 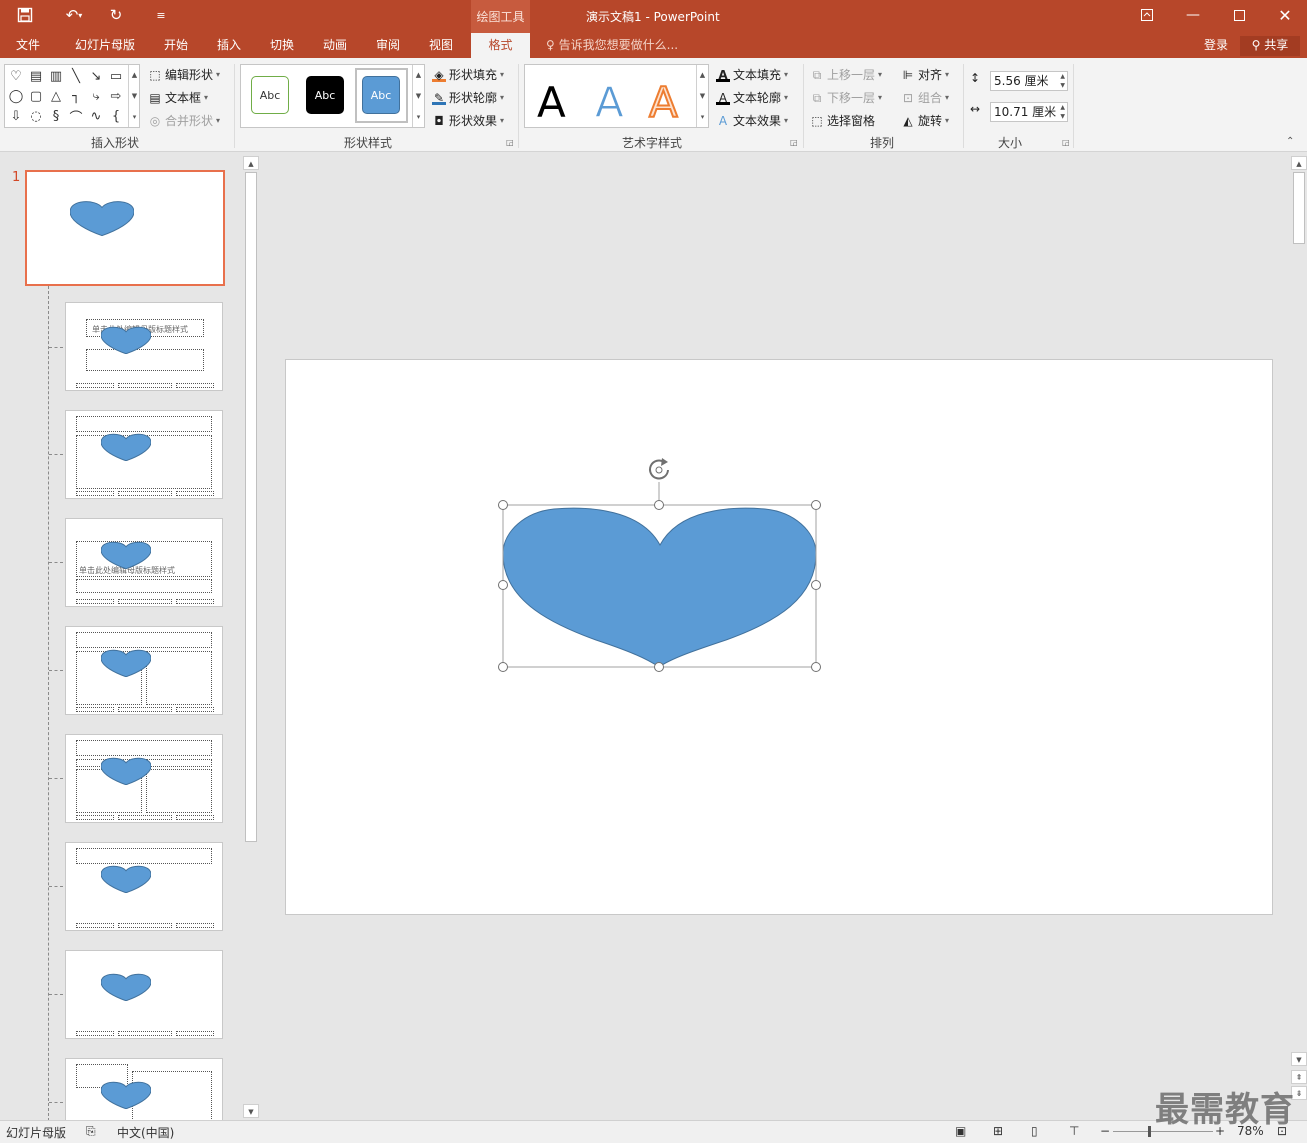 I want to click on shape-height-input: 5.56 厘米 ▲ ▼, so click(x=1029, y=81).